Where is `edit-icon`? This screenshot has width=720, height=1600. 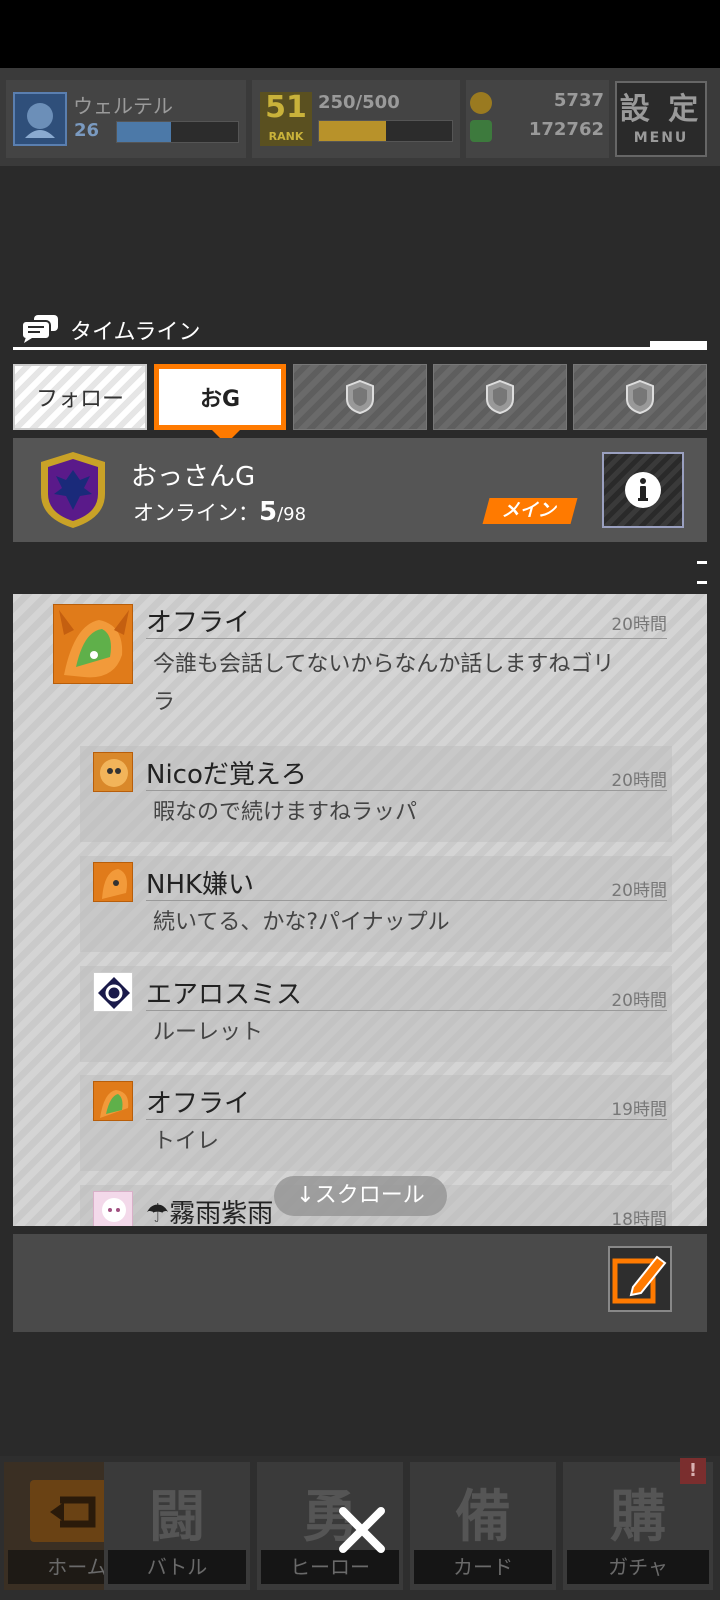
edit-icon is located at coordinates (639, 1279).